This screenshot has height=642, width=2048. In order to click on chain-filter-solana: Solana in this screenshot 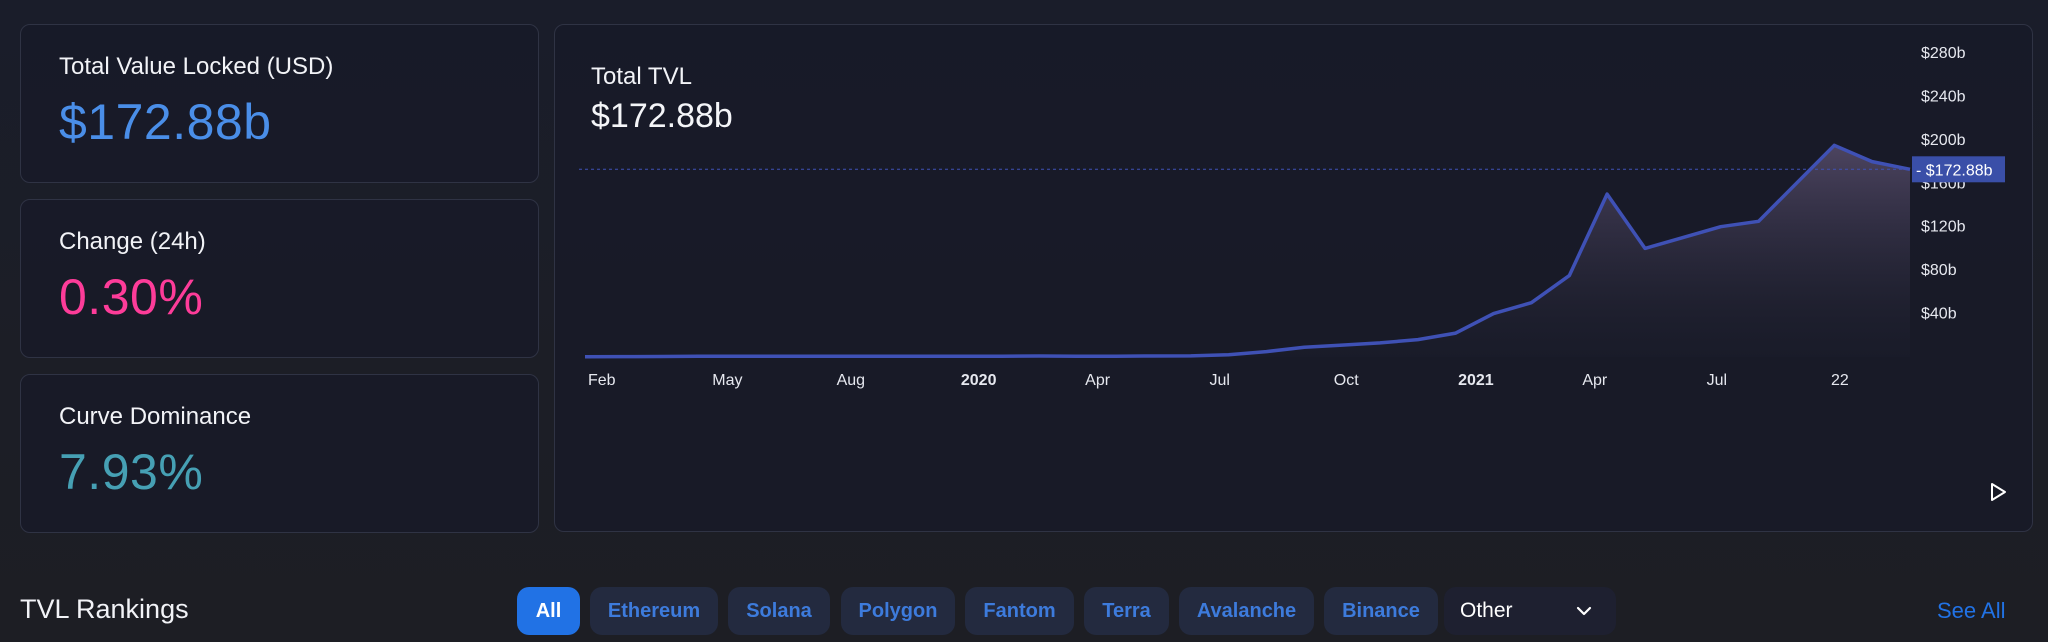, I will do `click(779, 611)`.